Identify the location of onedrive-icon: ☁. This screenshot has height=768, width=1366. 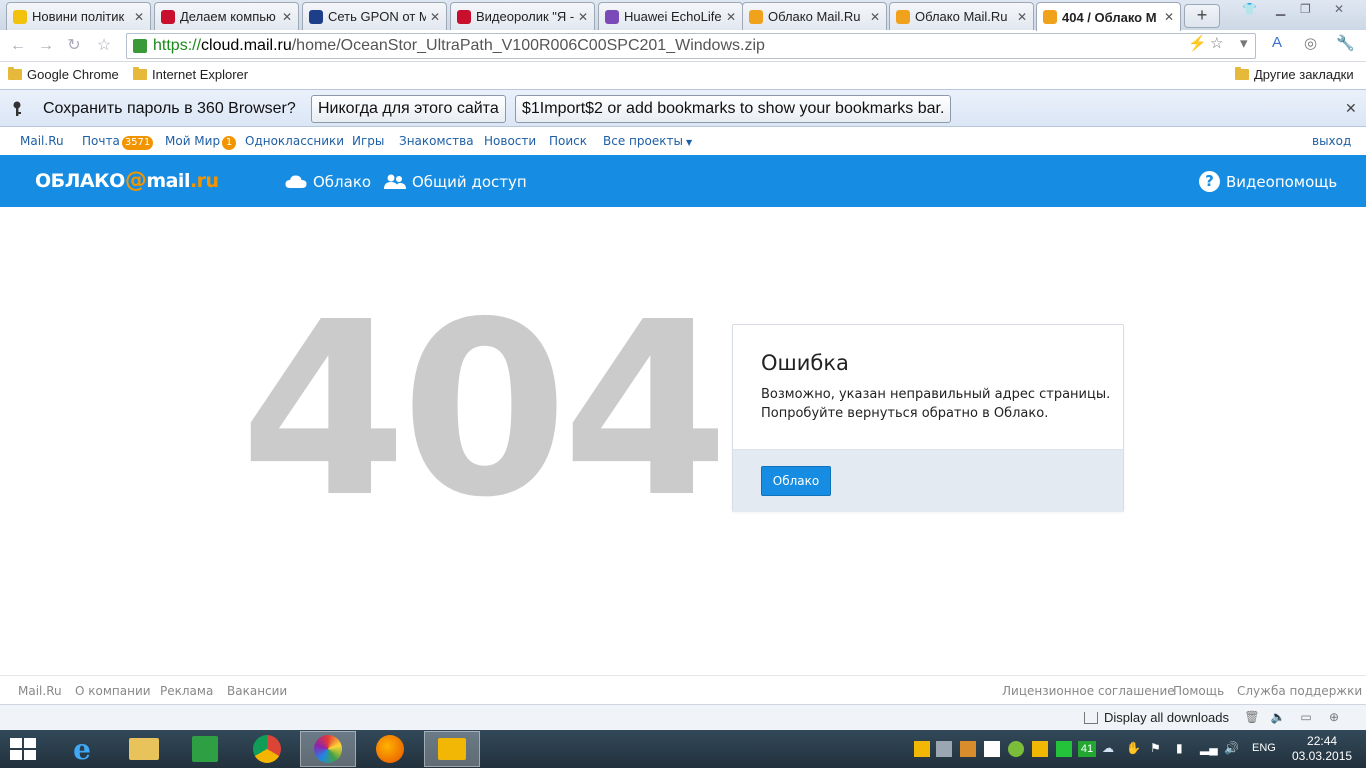
(1110, 749).